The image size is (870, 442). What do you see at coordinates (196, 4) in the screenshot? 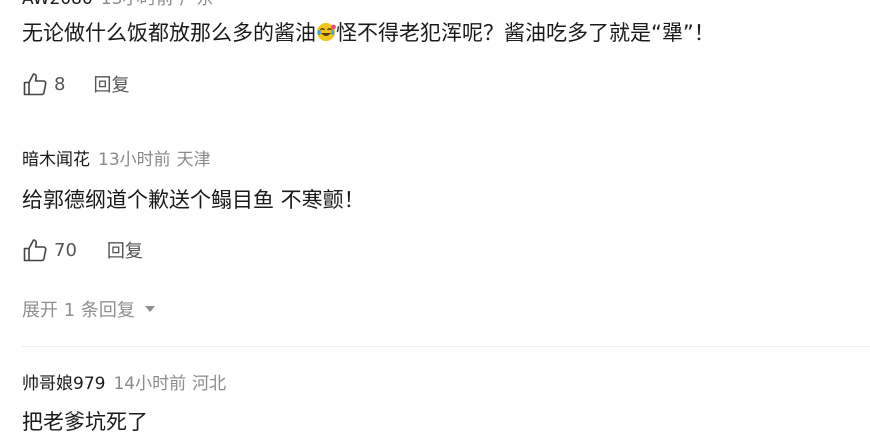
I see `comment-location: 广东` at bounding box center [196, 4].